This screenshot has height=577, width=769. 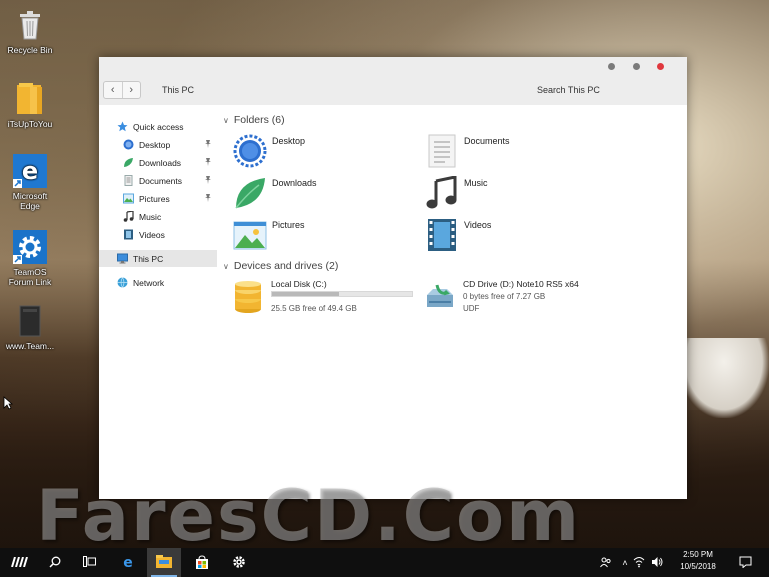 I want to click on forward-button: ›, so click(x=131, y=90).